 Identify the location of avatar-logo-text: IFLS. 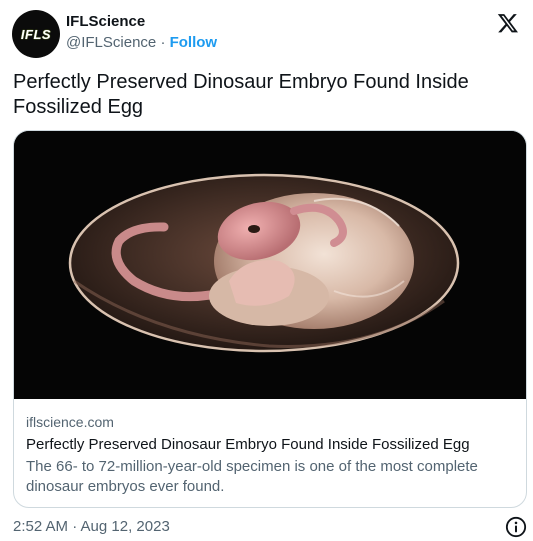
(36, 34).